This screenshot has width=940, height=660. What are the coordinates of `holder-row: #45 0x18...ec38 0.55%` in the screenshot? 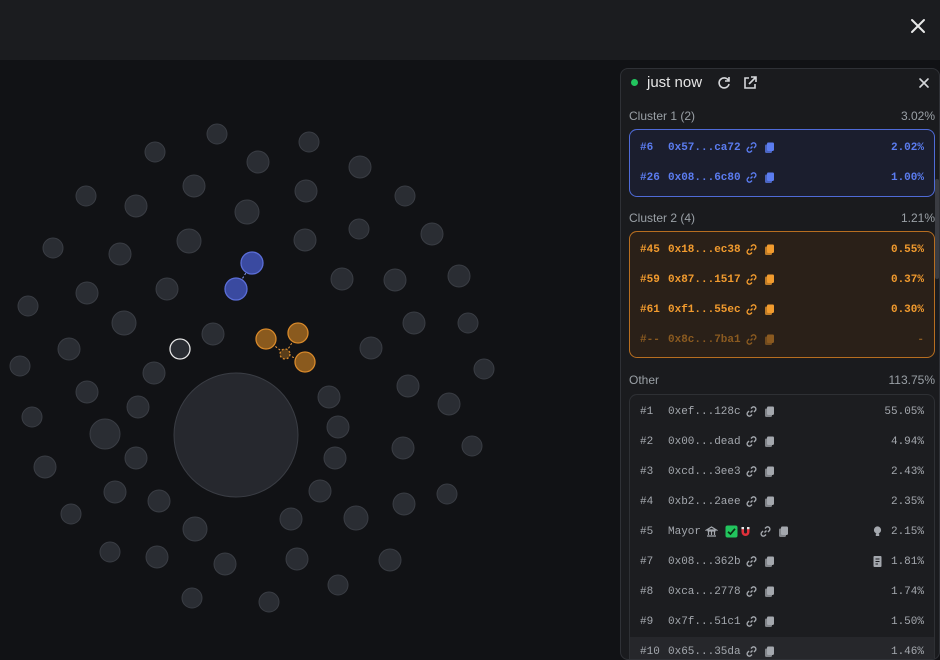 It's located at (782, 250).